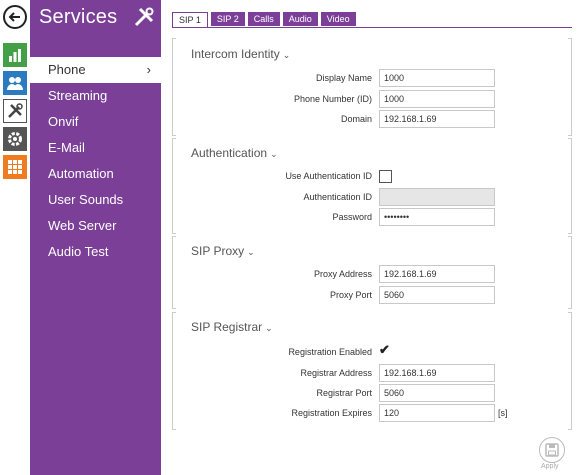  I want to click on back-arrow-icon, so click(15, 17).